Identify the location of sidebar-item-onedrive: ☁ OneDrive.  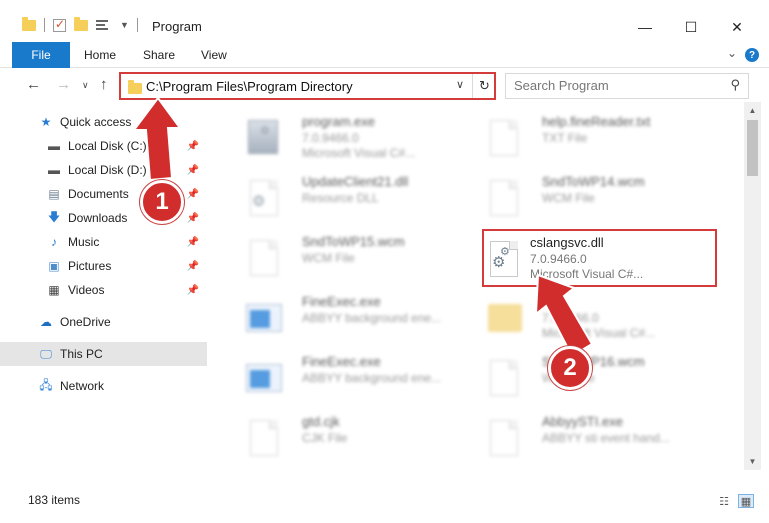
(103, 322).